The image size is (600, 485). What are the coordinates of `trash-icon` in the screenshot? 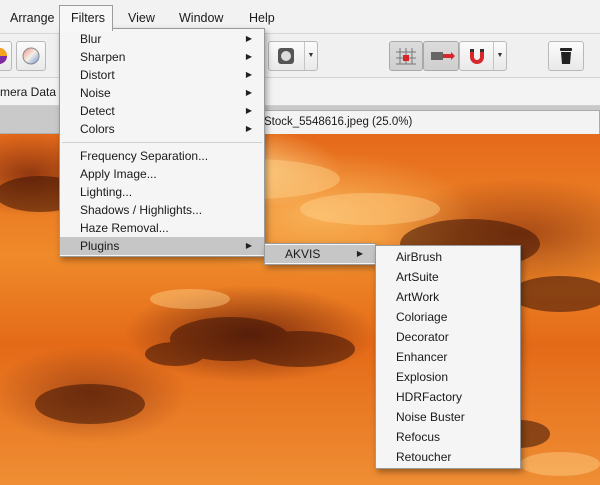 It's located at (566, 56).